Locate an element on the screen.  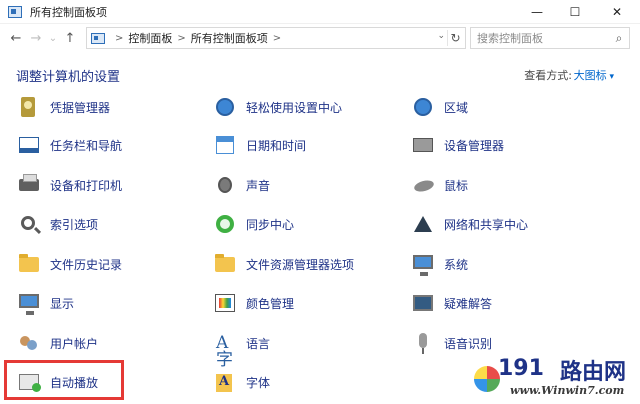
item-system: 系统 is located at coordinates (439, 264).